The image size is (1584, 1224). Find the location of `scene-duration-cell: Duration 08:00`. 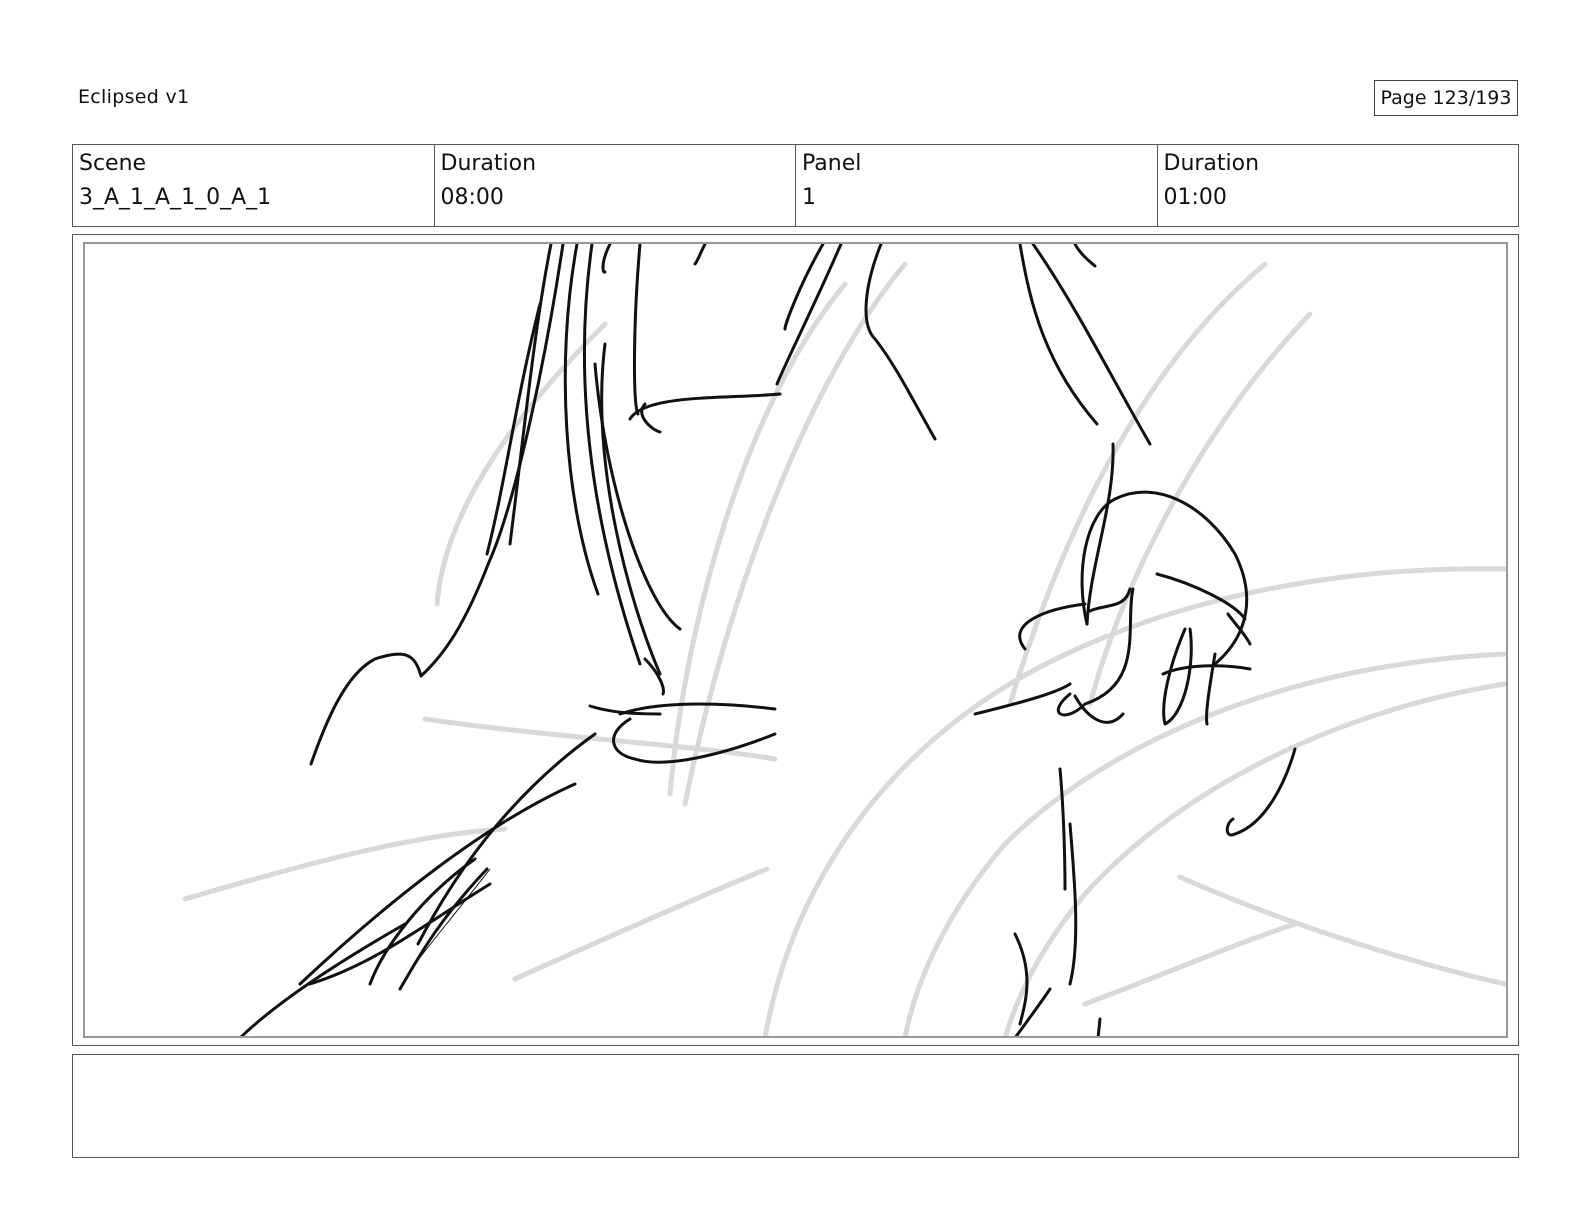

scene-duration-cell: Duration 08:00 is located at coordinates (615, 185).